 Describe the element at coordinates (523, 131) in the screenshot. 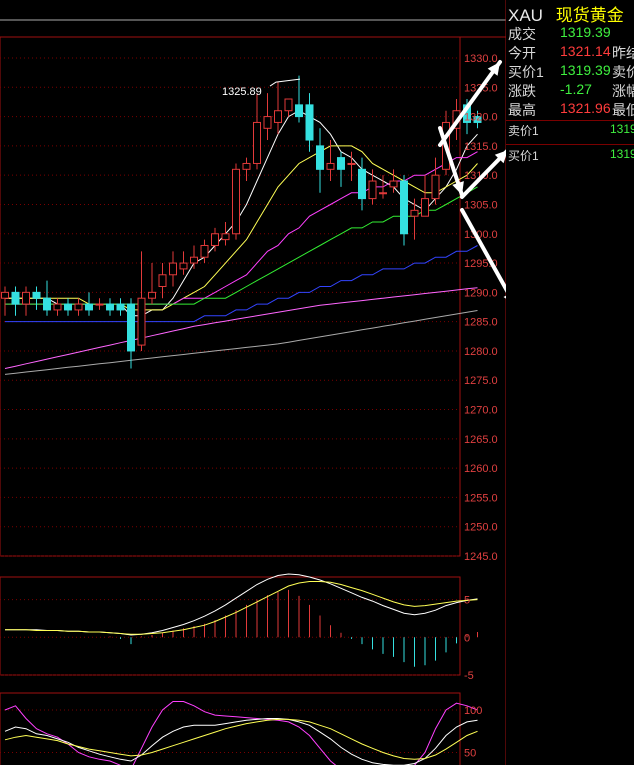

I see `orderbook-label: 卖价1` at that location.